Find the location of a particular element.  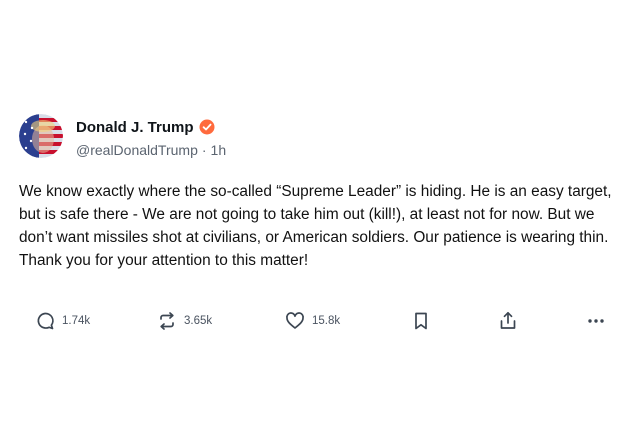

author-meta-row: @realDonaldTrump · 1h is located at coordinates (151, 150).